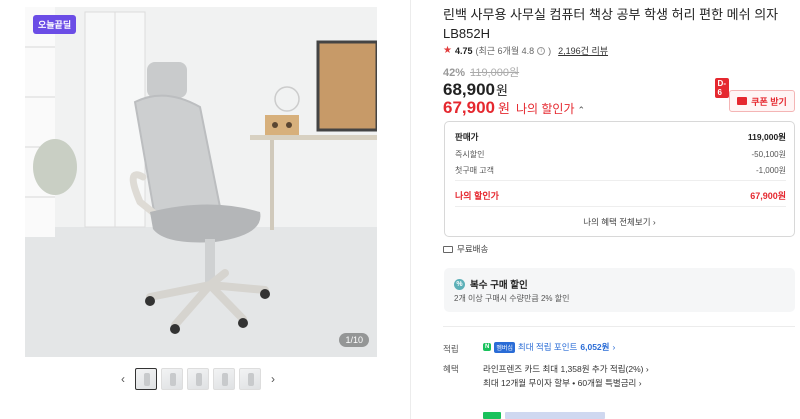  Describe the element at coordinates (451, 369) in the screenshot. I see `perks-label: 혜택` at that location.